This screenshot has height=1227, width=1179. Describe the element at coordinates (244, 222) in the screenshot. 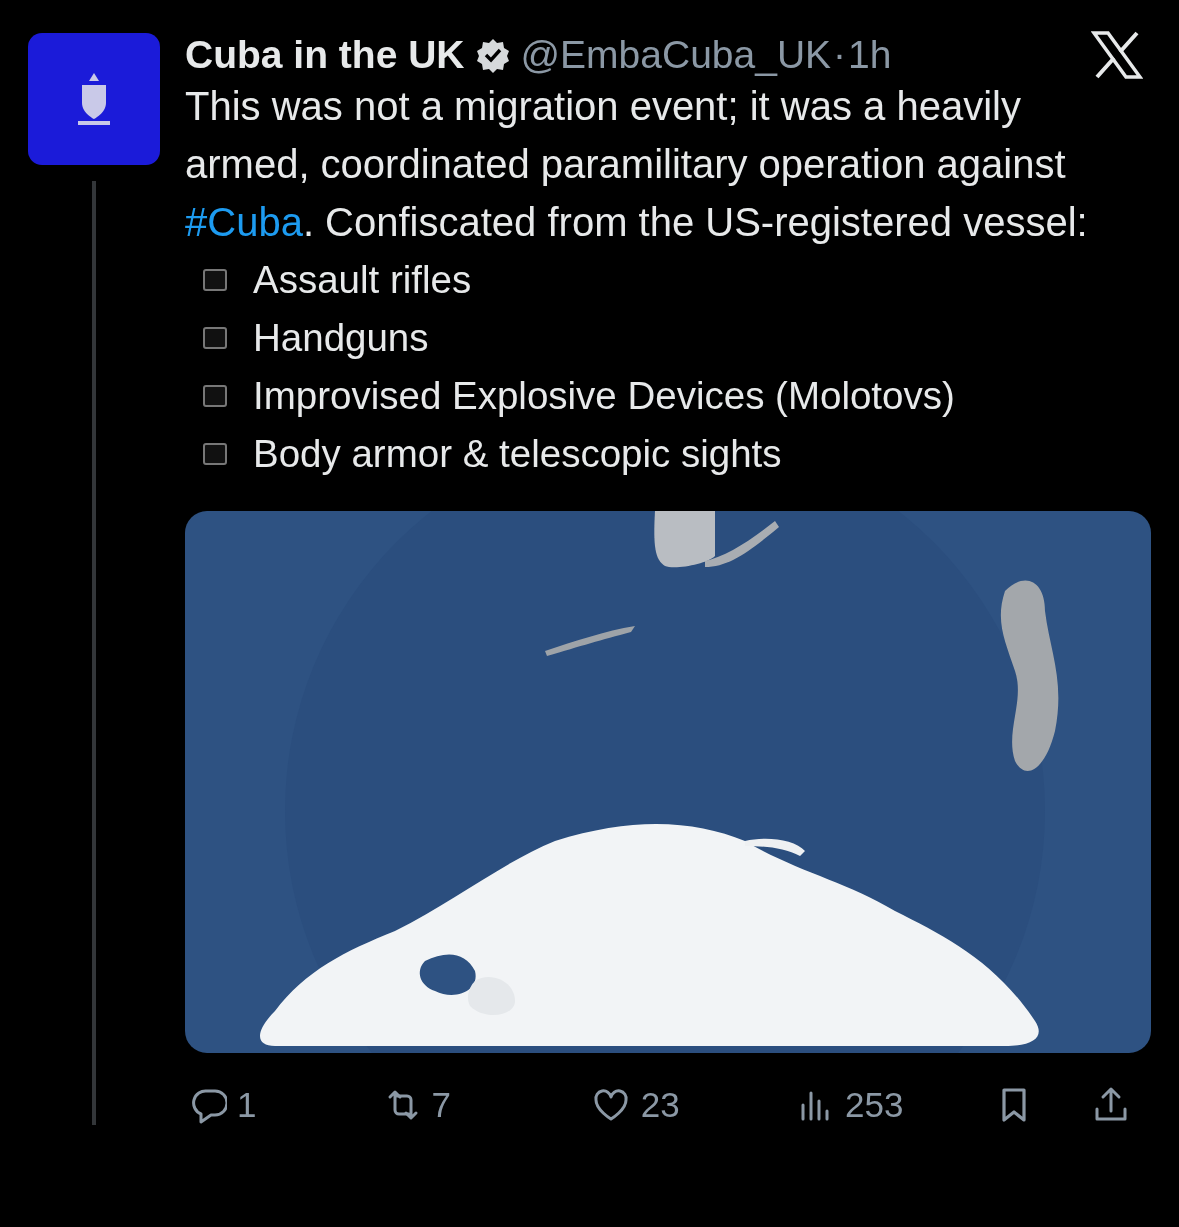

I see `hashtag-link: #Cuba` at that location.